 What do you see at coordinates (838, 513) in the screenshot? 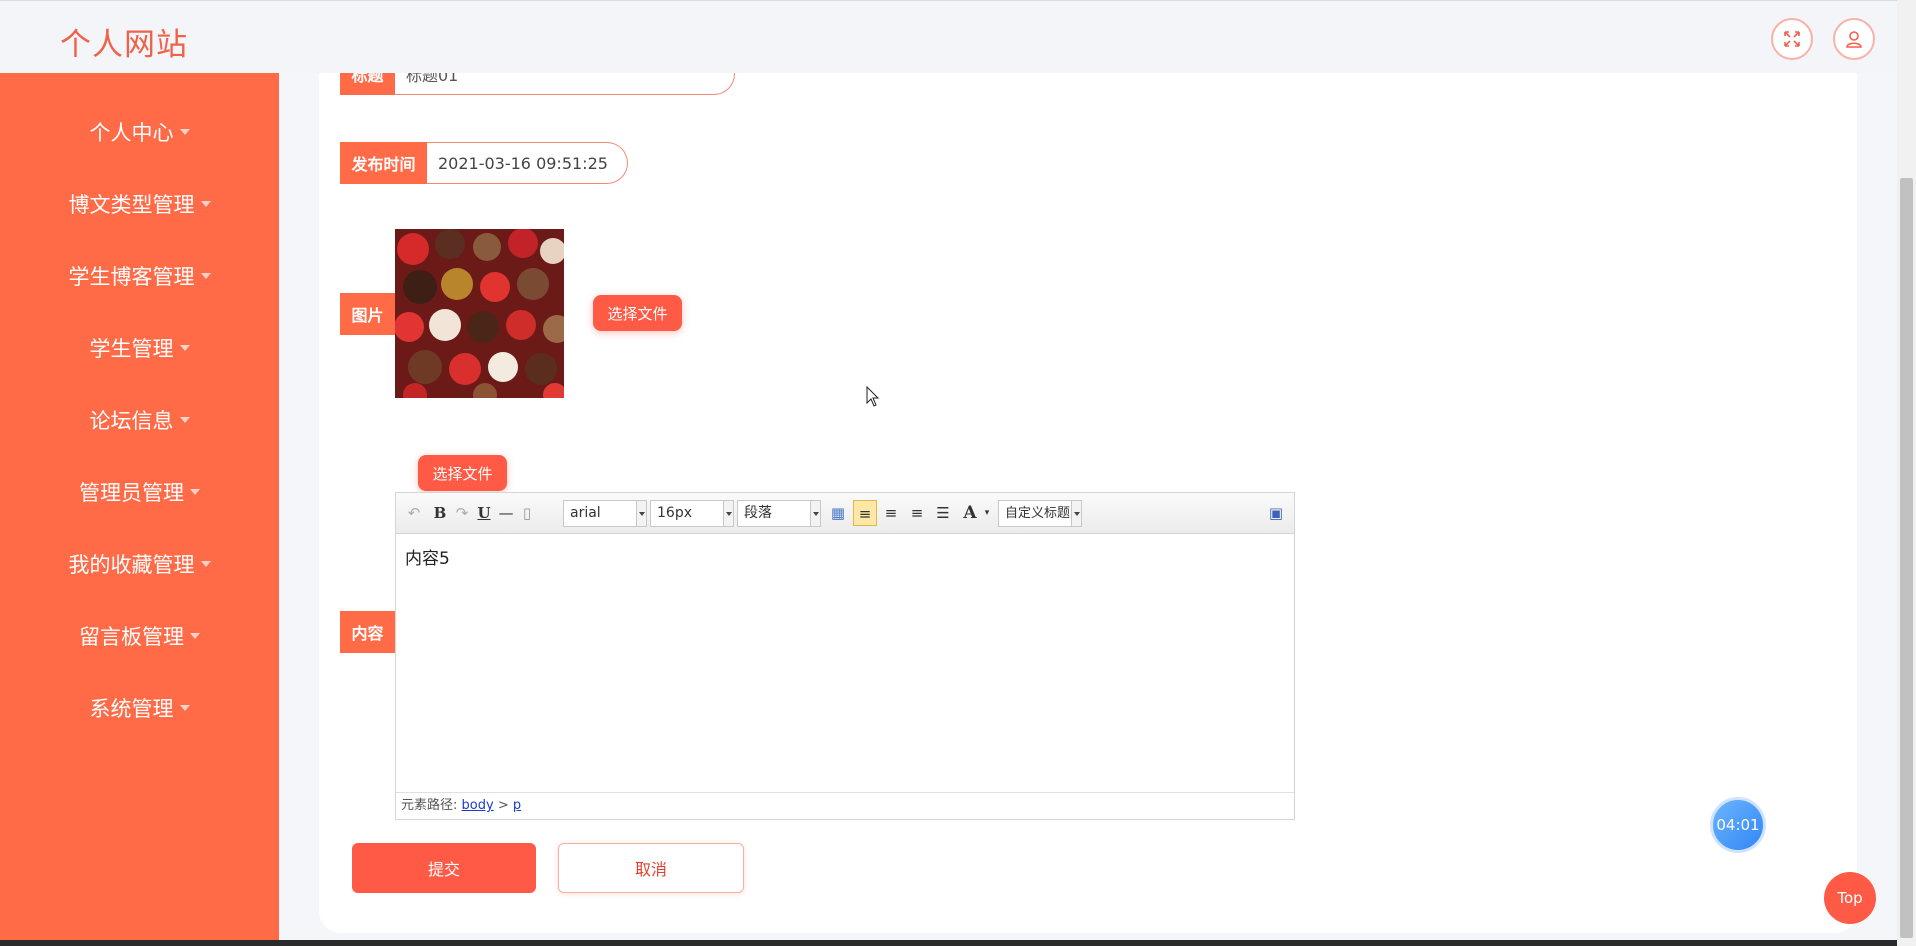
I see `table-icon: ▦` at bounding box center [838, 513].